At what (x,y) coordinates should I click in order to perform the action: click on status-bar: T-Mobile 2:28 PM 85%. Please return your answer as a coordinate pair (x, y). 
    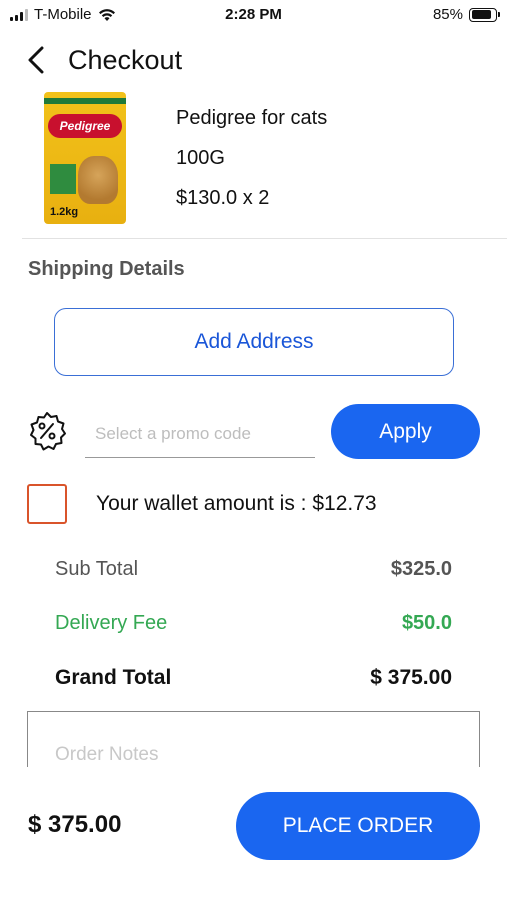
    Looking at the image, I should click on (253, 15).